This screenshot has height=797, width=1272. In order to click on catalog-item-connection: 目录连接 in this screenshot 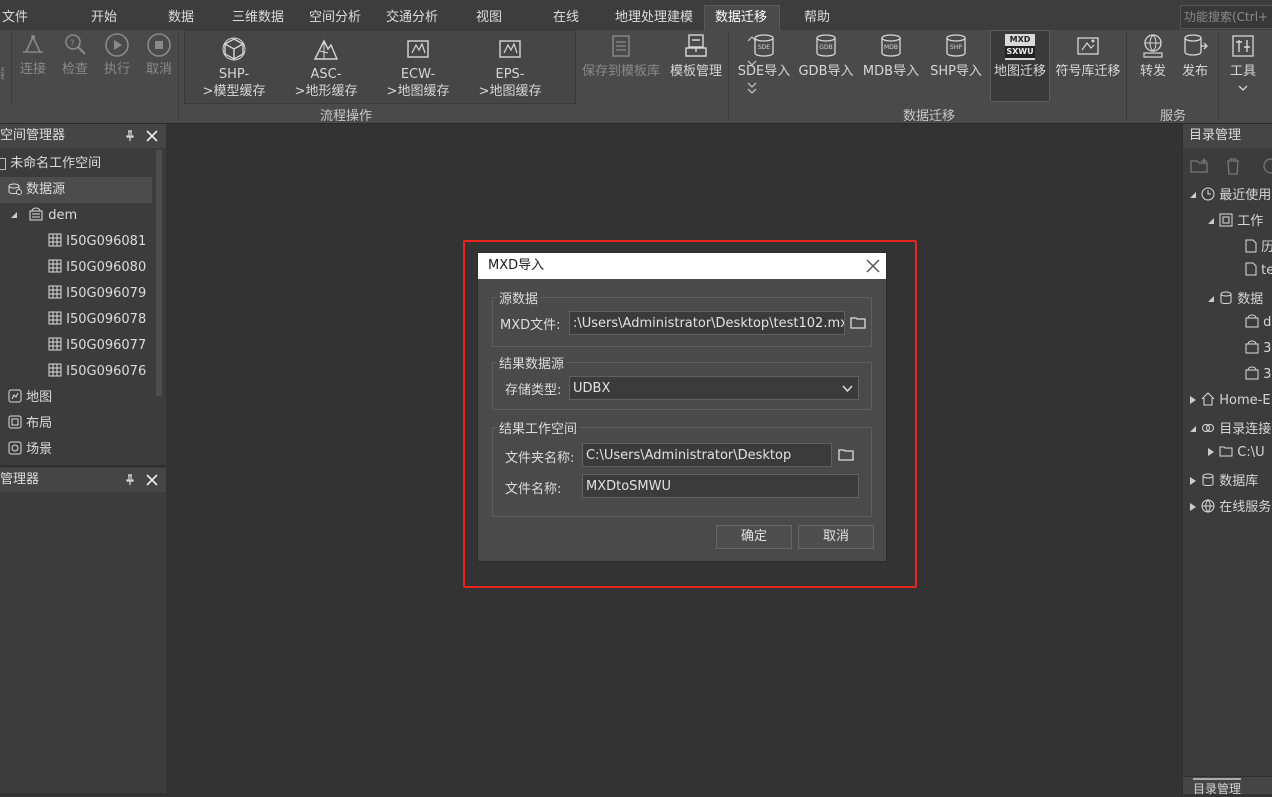, I will do `click(1230, 427)`.